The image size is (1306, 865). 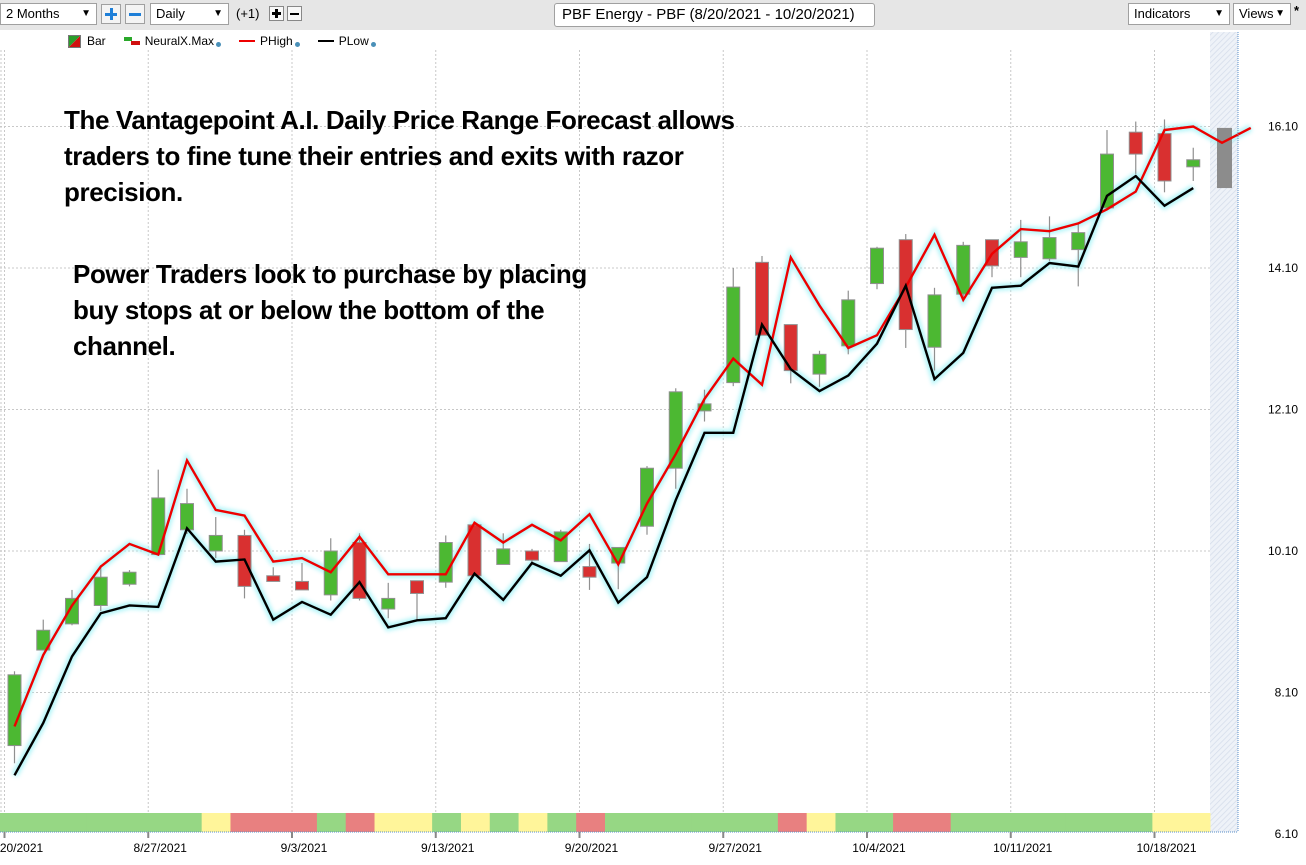 I want to click on legend-item-neuralx: NeuralX.Max, so click(x=172, y=41).